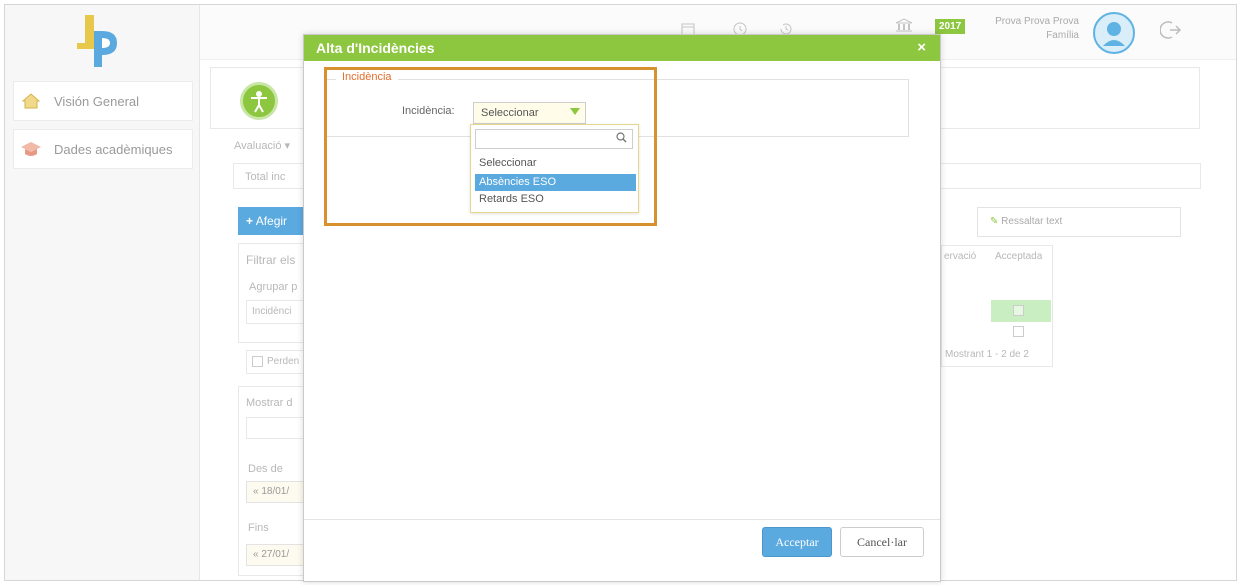 The height and width of the screenshot is (585, 1241). What do you see at coordinates (273, 287) in the screenshot?
I see `group-label: Agrupar p` at bounding box center [273, 287].